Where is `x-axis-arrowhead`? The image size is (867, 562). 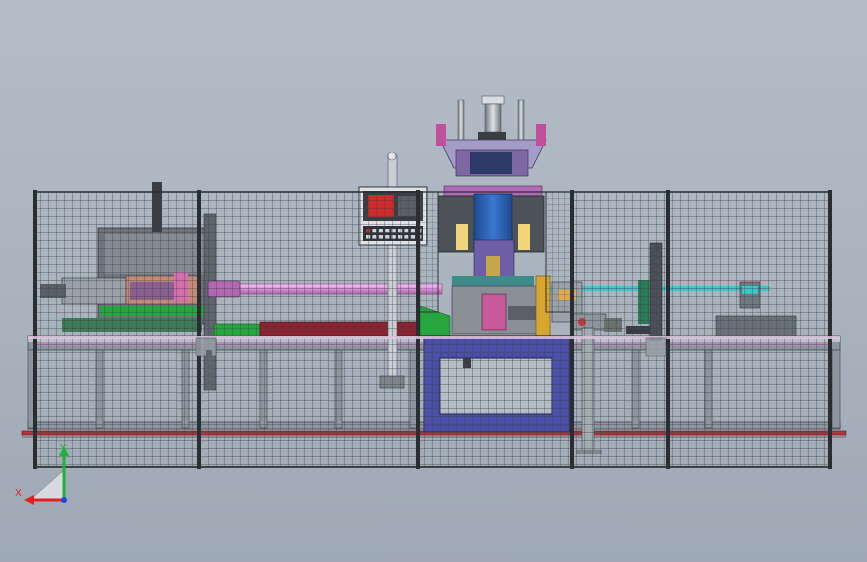
x-axis-arrowhead is located at coordinates (29, 500).